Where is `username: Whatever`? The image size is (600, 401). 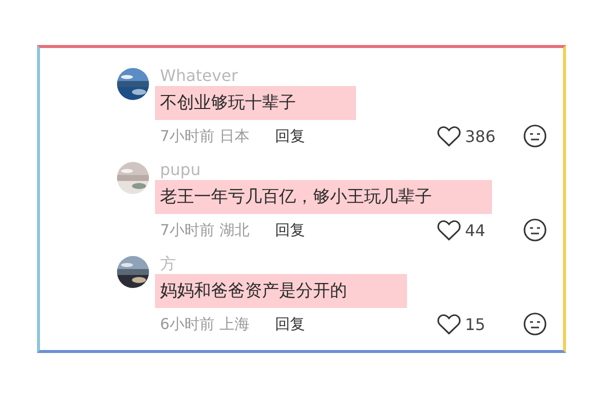
username: Whatever is located at coordinates (199, 76).